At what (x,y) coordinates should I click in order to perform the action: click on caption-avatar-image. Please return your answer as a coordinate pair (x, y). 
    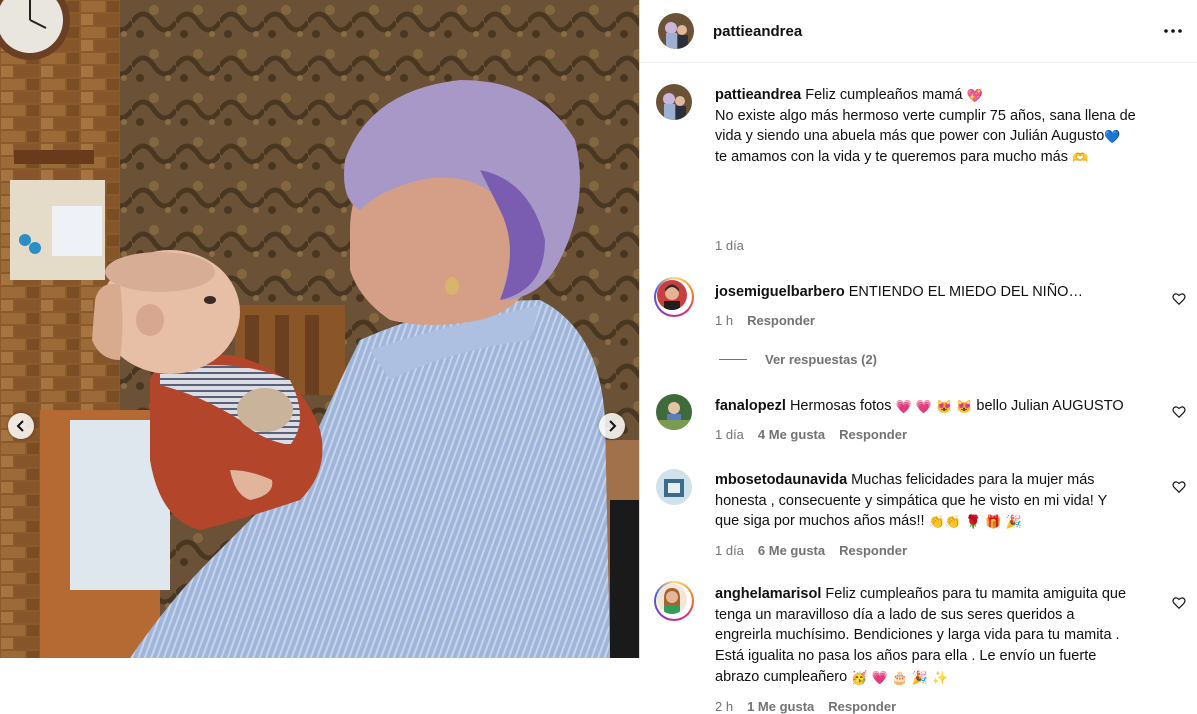
    Looking at the image, I should click on (674, 102).